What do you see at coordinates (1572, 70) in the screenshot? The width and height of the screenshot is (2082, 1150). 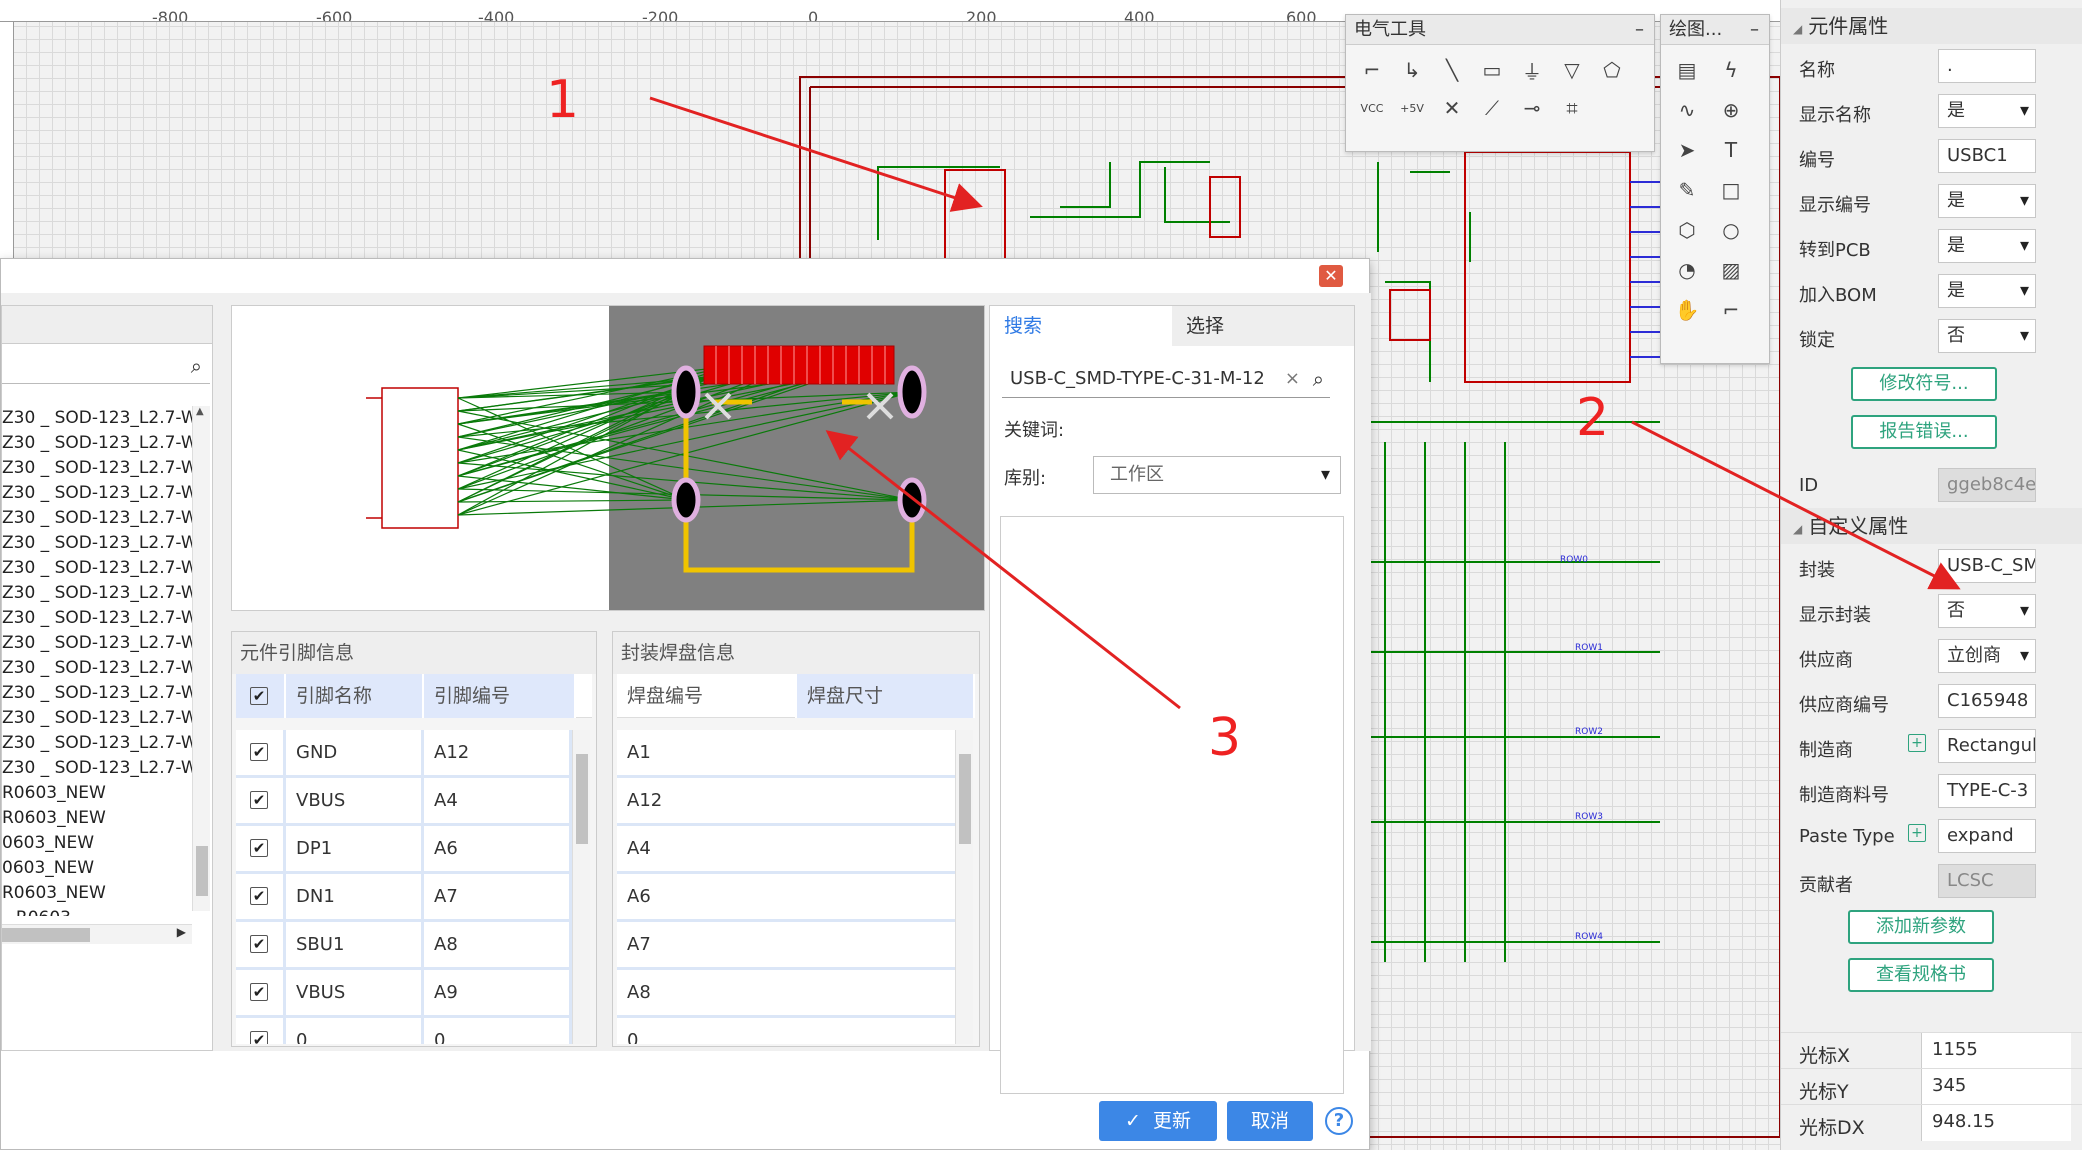 I see `ground-triangle-icon: ▽` at bounding box center [1572, 70].